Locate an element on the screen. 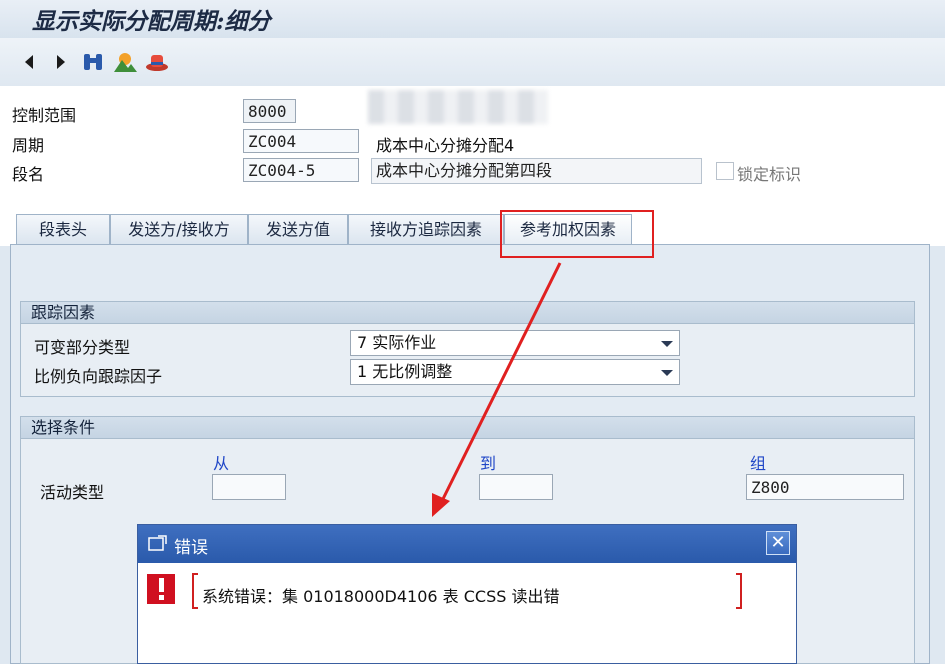 The image size is (945, 664). neg-factor-label: 比例负向跟踪因子 is located at coordinates (98, 376).